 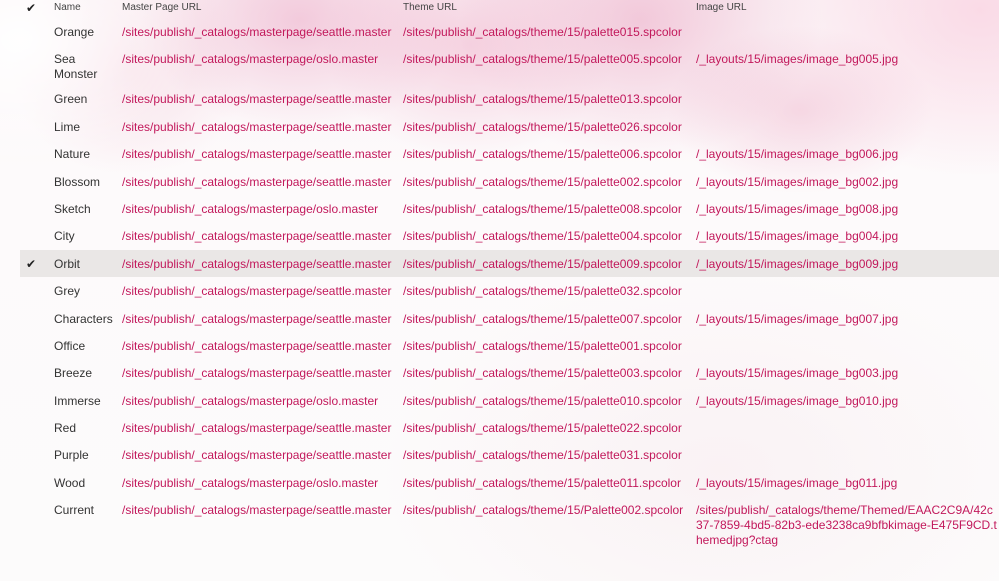 What do you see at coordinates (797, 59) in the screenshot?
I see `image-url-link: /_layouts/15/images/image_bg005.jpg` at bounding box center [797, 59].